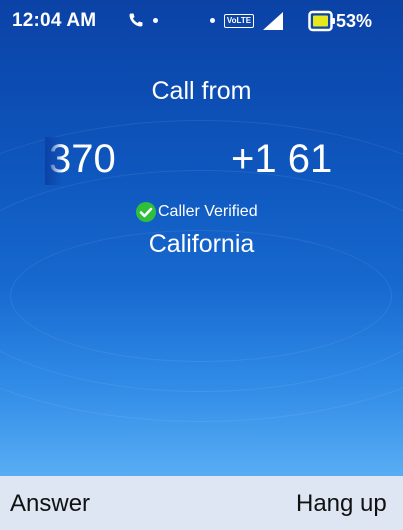 The image size is (403, 530). I want to click on softkey-bar: Answer Hang up, so click(201, 503).